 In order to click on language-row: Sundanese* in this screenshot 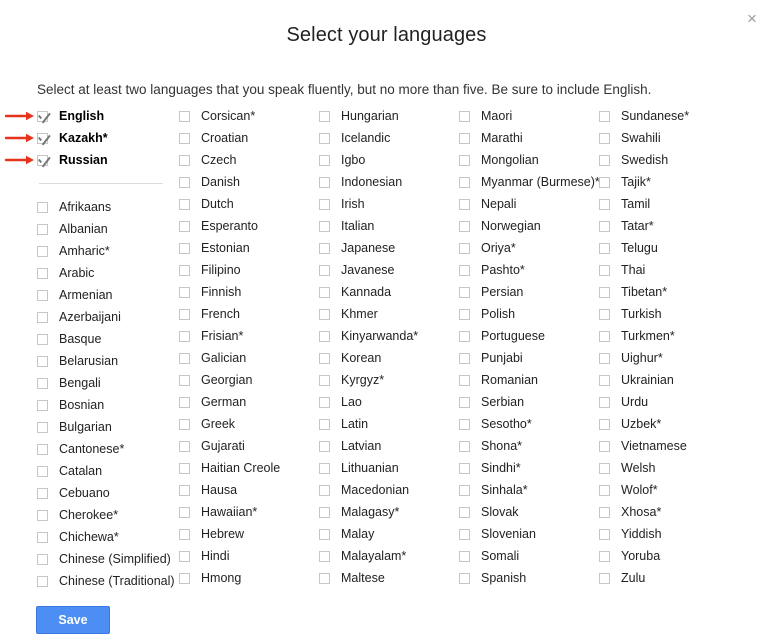, I will do `click(670, 116)`.